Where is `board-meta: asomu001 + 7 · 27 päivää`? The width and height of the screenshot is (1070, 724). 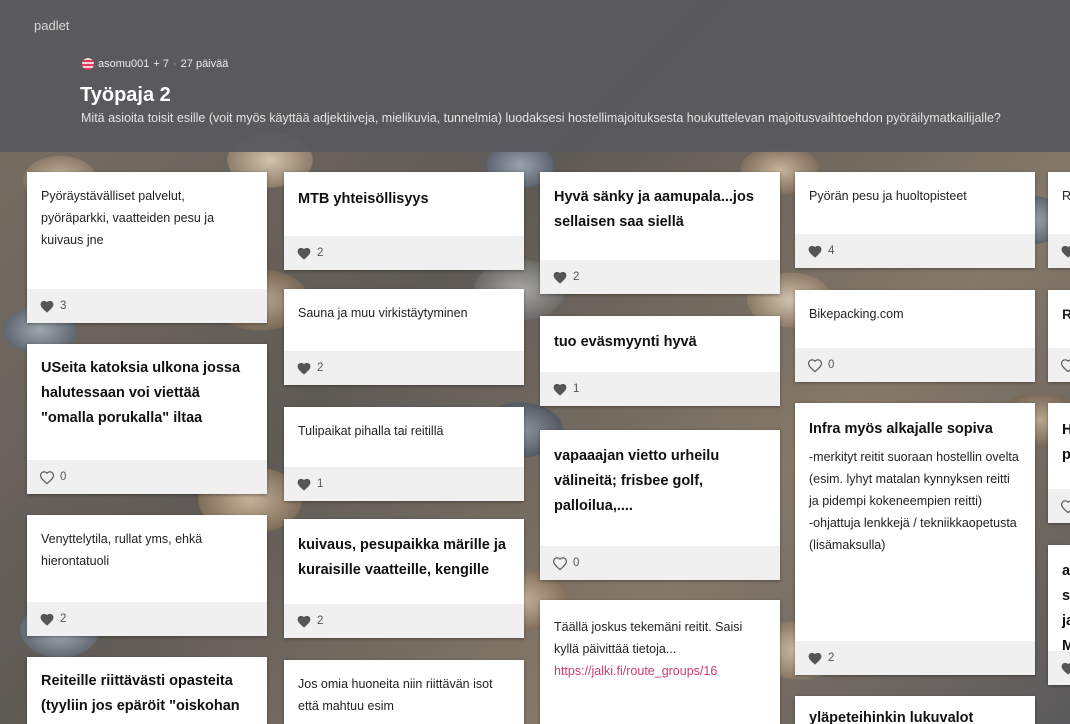
board-meta: asomu001 + 7 · 27 päivää is located at coordinates (155, 64).